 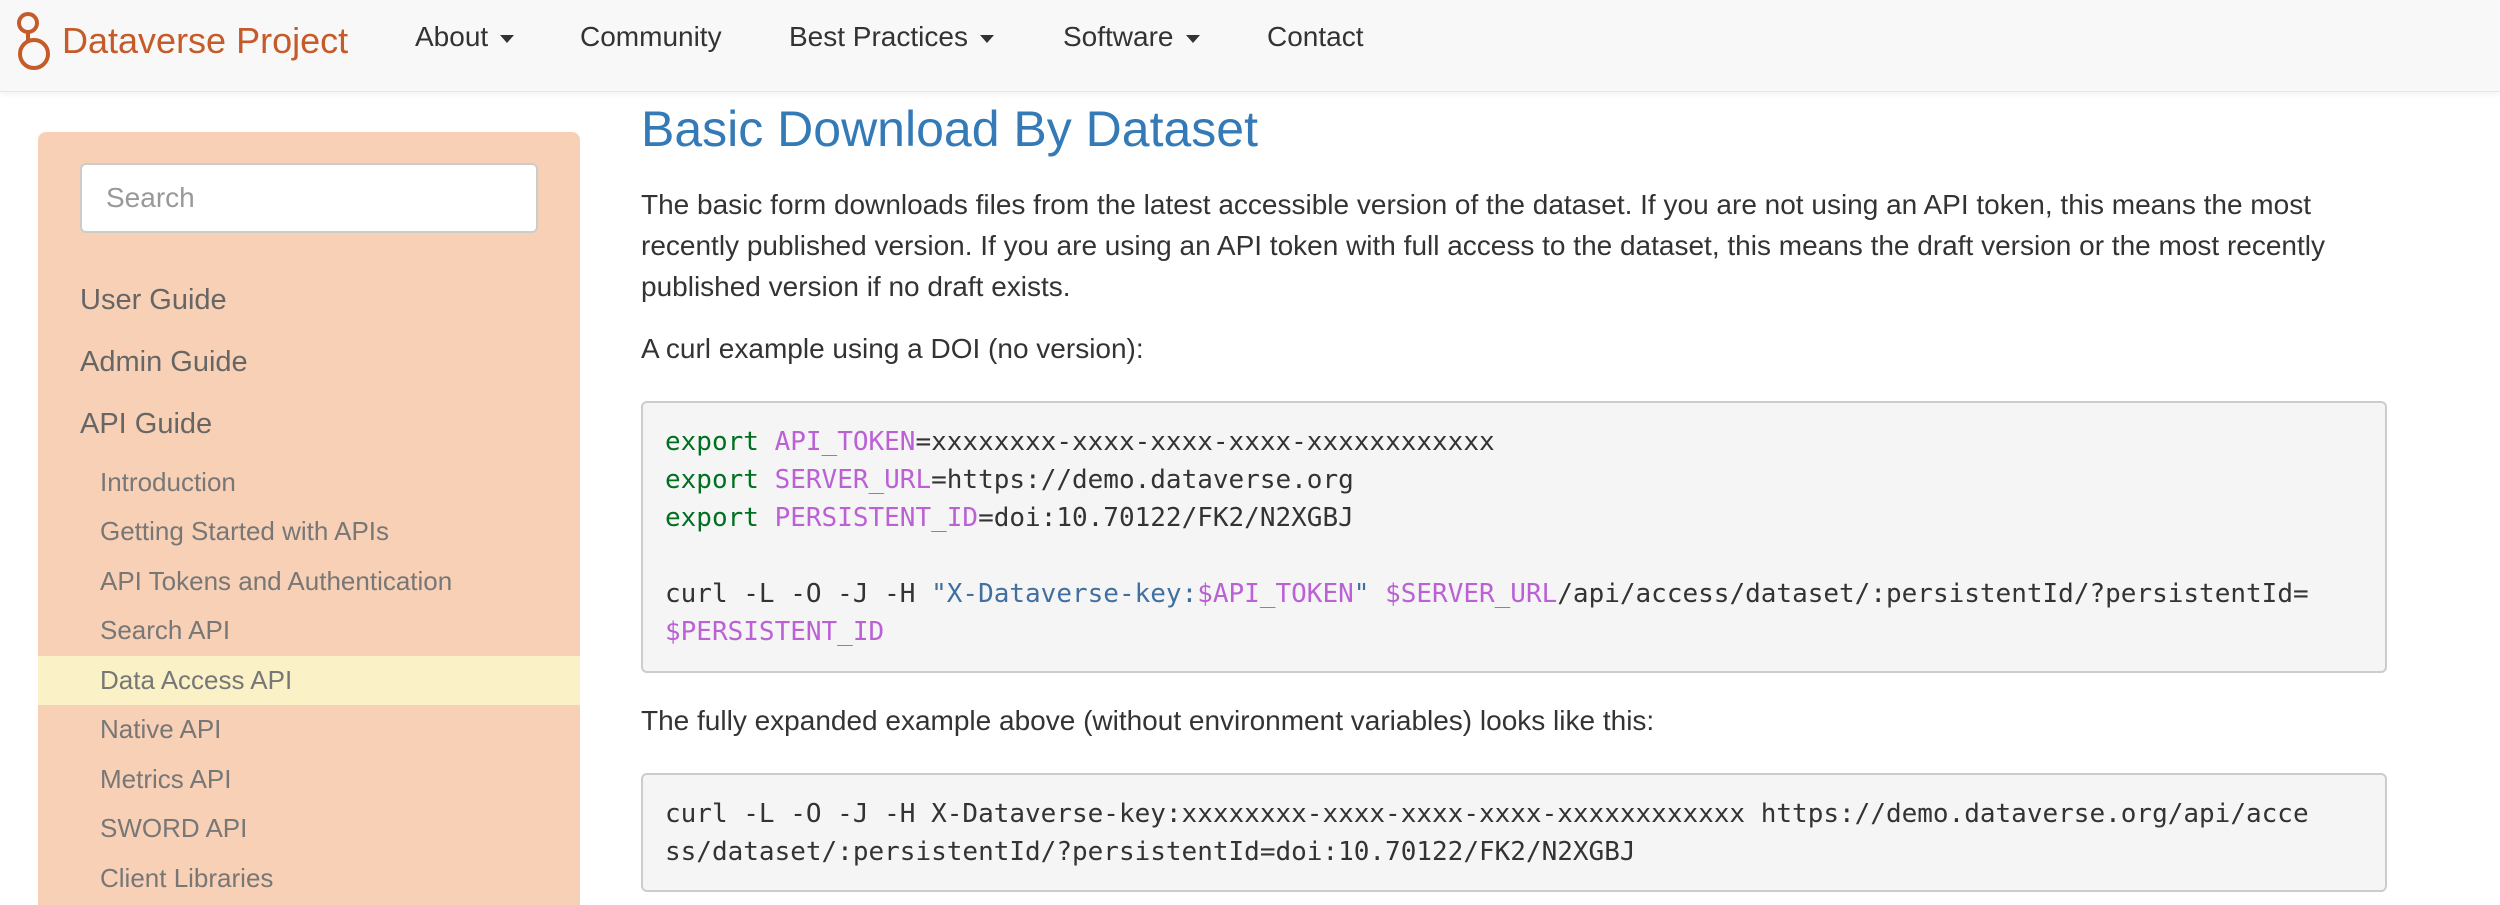 I want to click on sidebar-item-api-guide: API Guide, so click(x=146, y=424).